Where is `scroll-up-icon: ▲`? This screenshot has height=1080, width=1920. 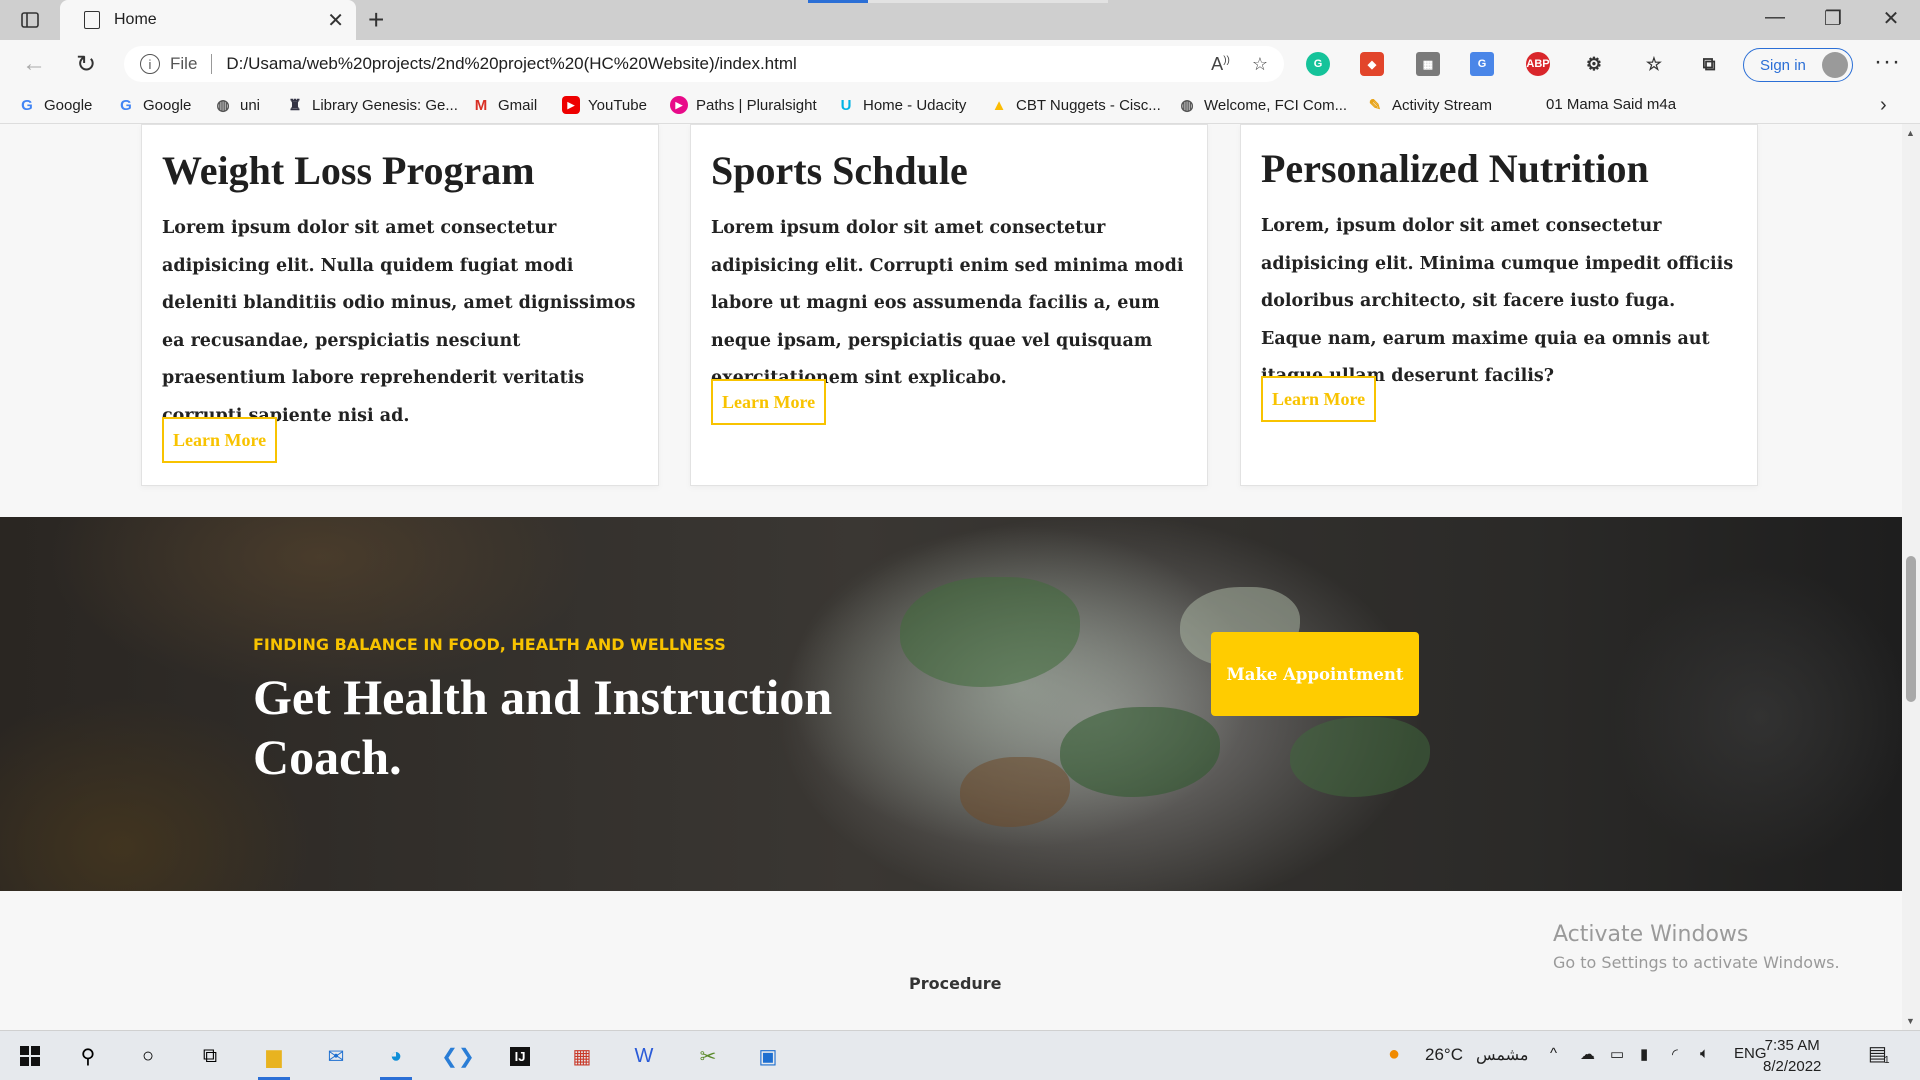
scroll-up-icon: ▲ is located at coordinates (1910, 133).